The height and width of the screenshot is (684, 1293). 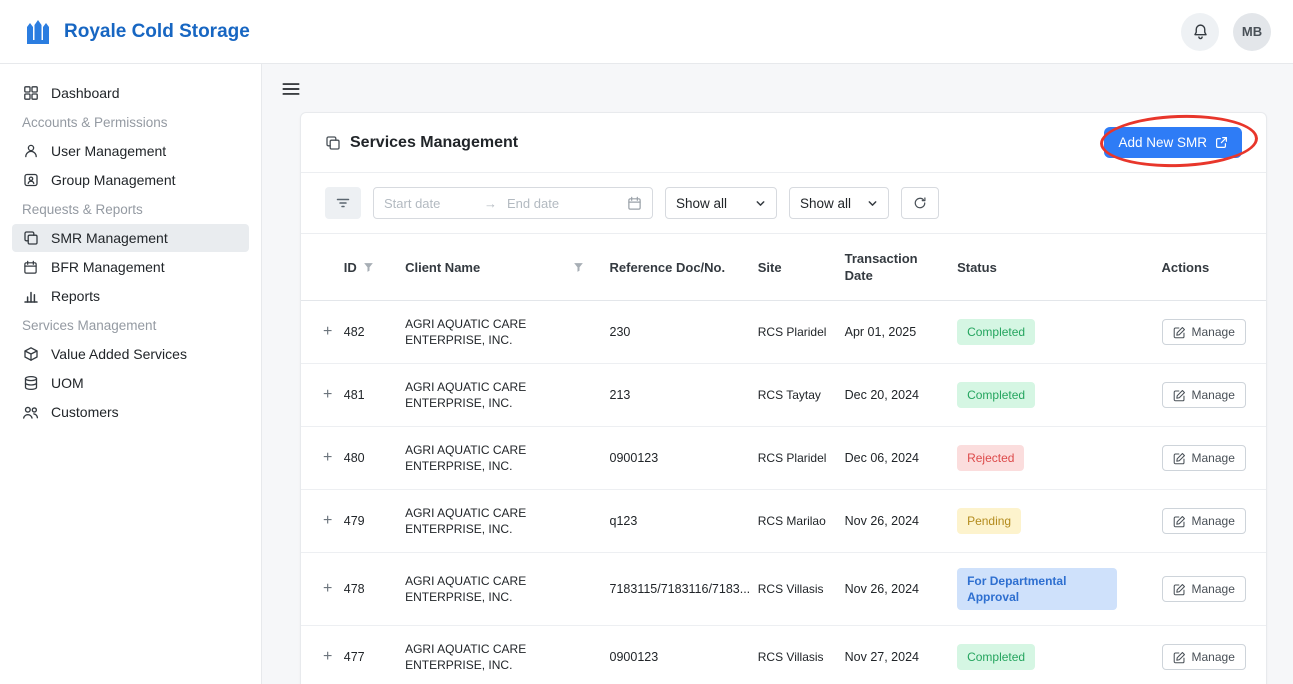 I want to click on column-header-transaction-date: Transaction Date, so click(x=893, y=267).